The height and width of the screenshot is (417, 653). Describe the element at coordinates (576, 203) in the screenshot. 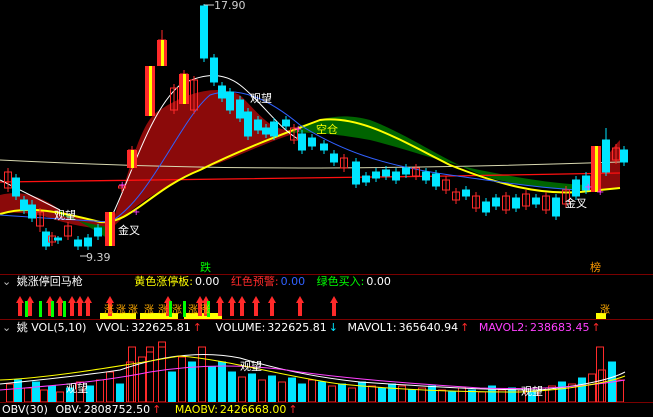

I see `annotation-golden-cross-2: 金叉` at that location.